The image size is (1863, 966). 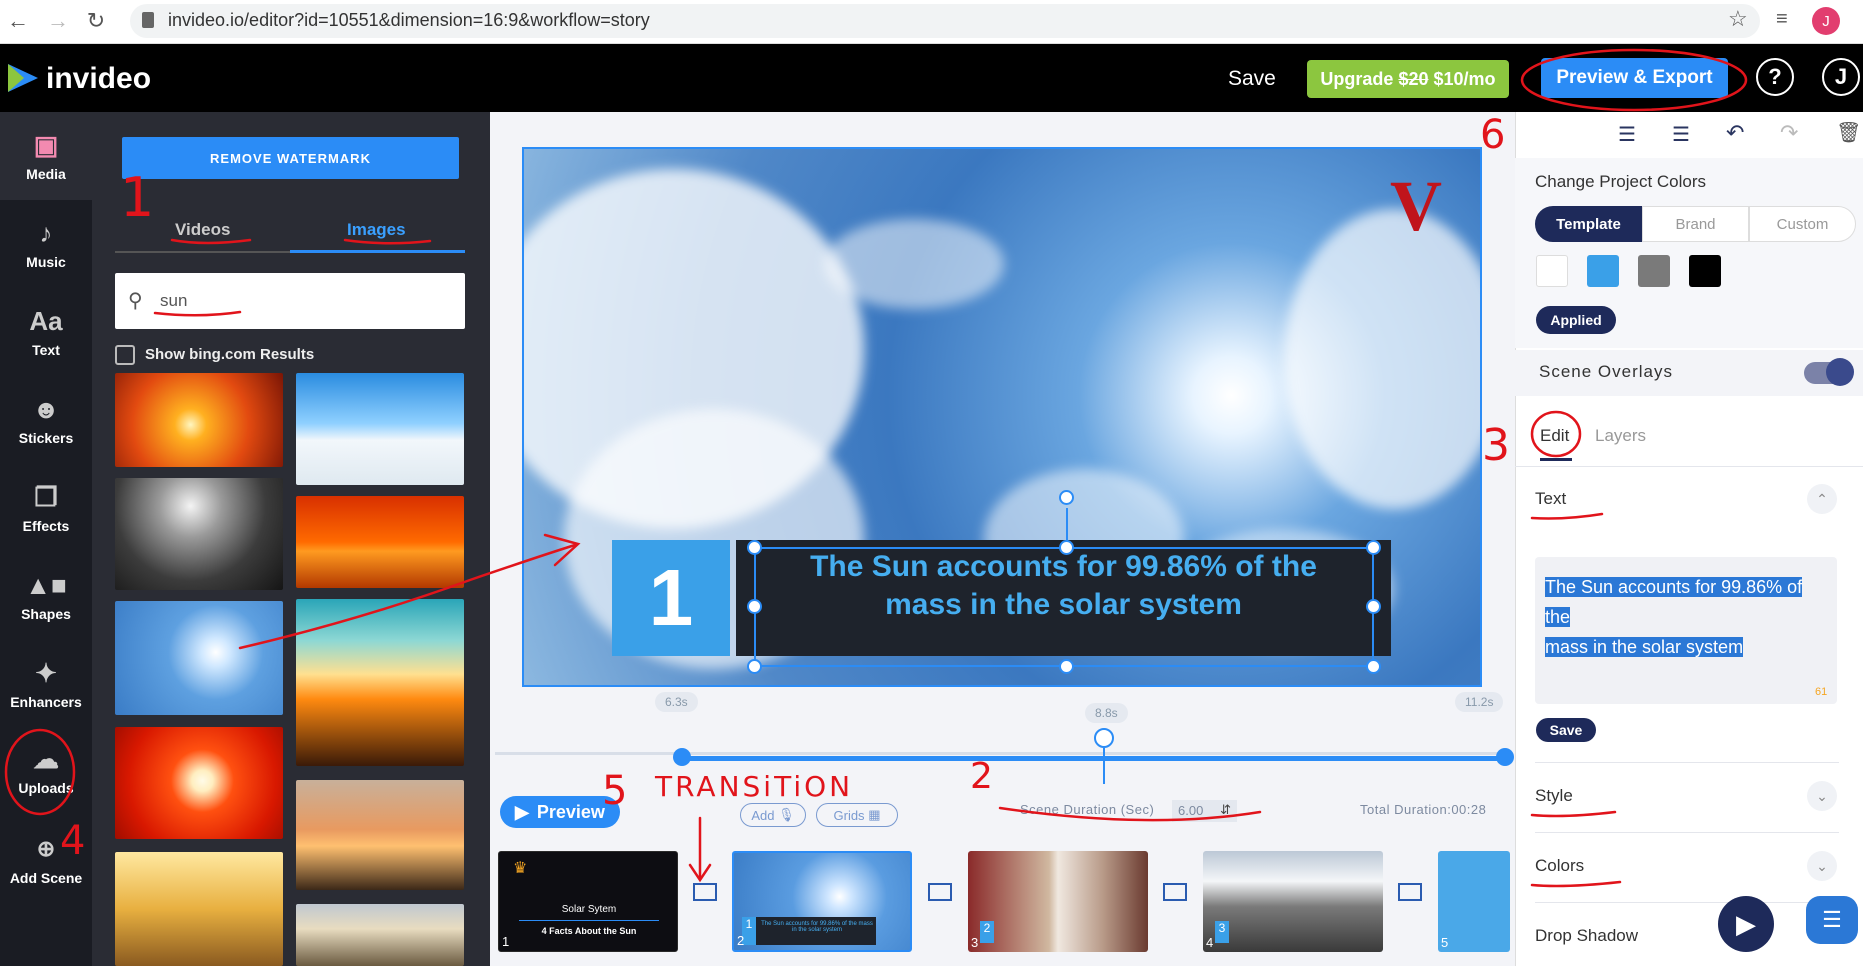 I want to click on annotation-underline-colors, so click(x=1576, y=884).